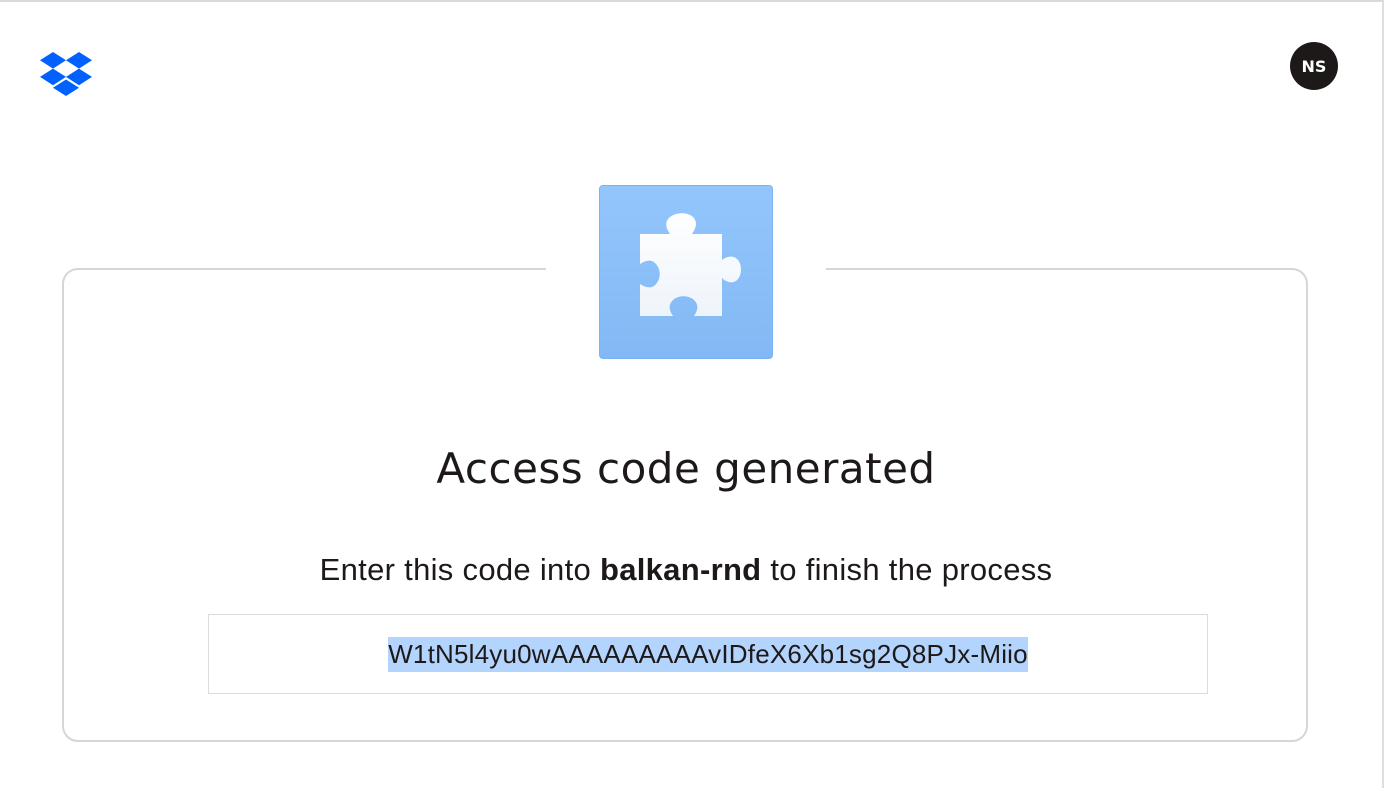 Image resolution: width=1384 pixels, height=788 pixels. Describe the element at coordinates (692, 1) in the screenshot. I see `top-divider` at that location.